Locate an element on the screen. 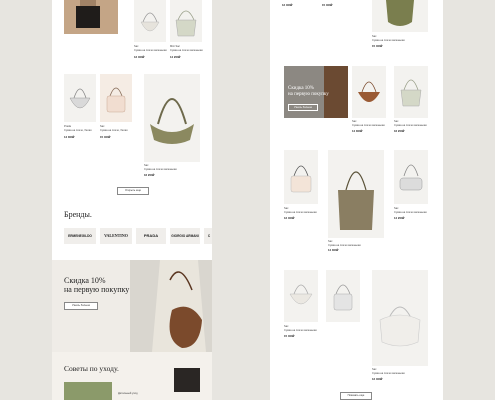 Image resolution: width=495 pixels, height=400 pixels. brand-tile: ERMENEGILDO is located at coordinates (80, 236).